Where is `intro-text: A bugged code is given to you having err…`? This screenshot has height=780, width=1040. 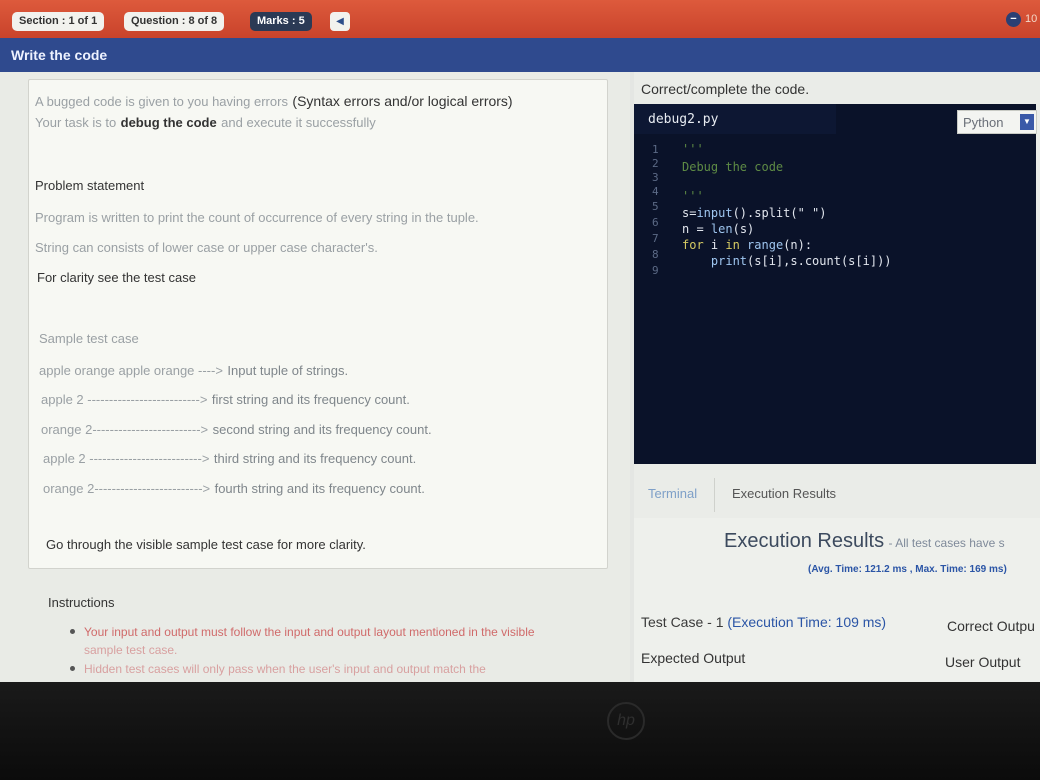 intro-text: A bugged code is given to you having err… is located at coordinates (161, 101).